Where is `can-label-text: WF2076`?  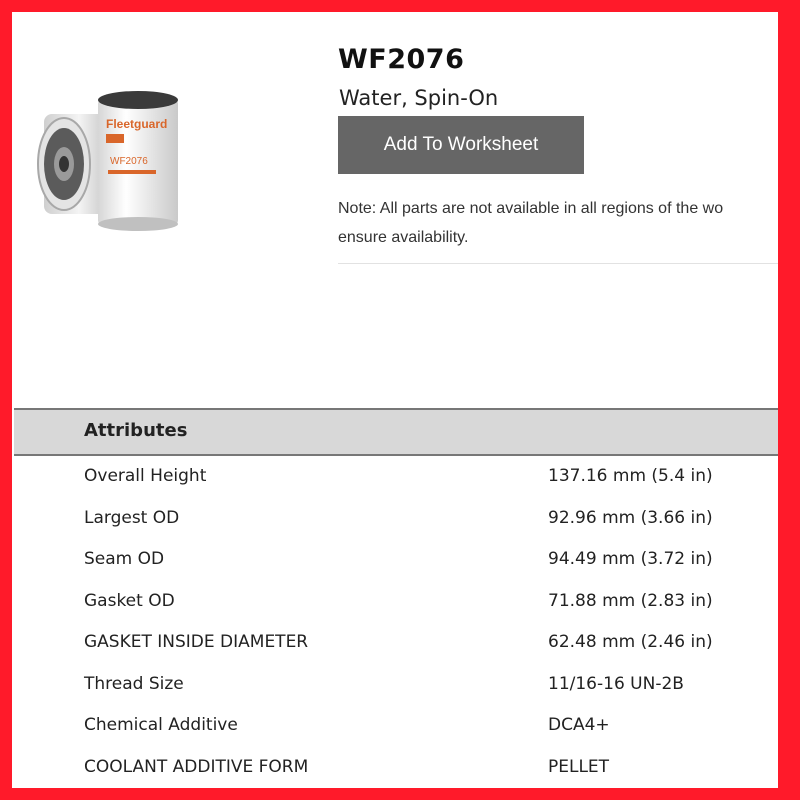
can-label-text: WF2076 is located at coordinates (129, 161).